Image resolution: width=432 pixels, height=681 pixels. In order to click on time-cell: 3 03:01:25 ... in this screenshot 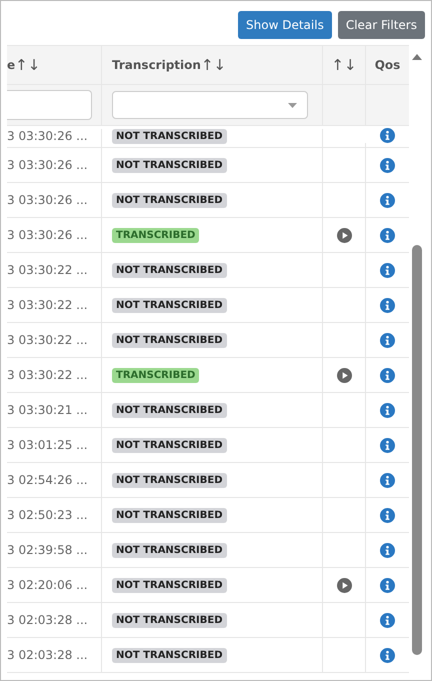, I will do `click(47, 445)`.